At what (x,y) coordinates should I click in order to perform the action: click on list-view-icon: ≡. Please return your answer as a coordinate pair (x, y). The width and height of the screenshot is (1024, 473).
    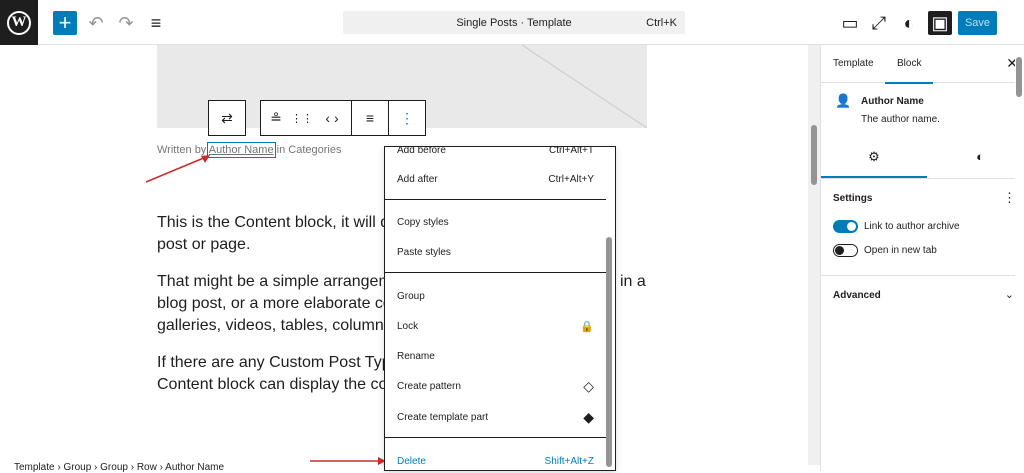
    Looking at the image, I should click on (156, 23).